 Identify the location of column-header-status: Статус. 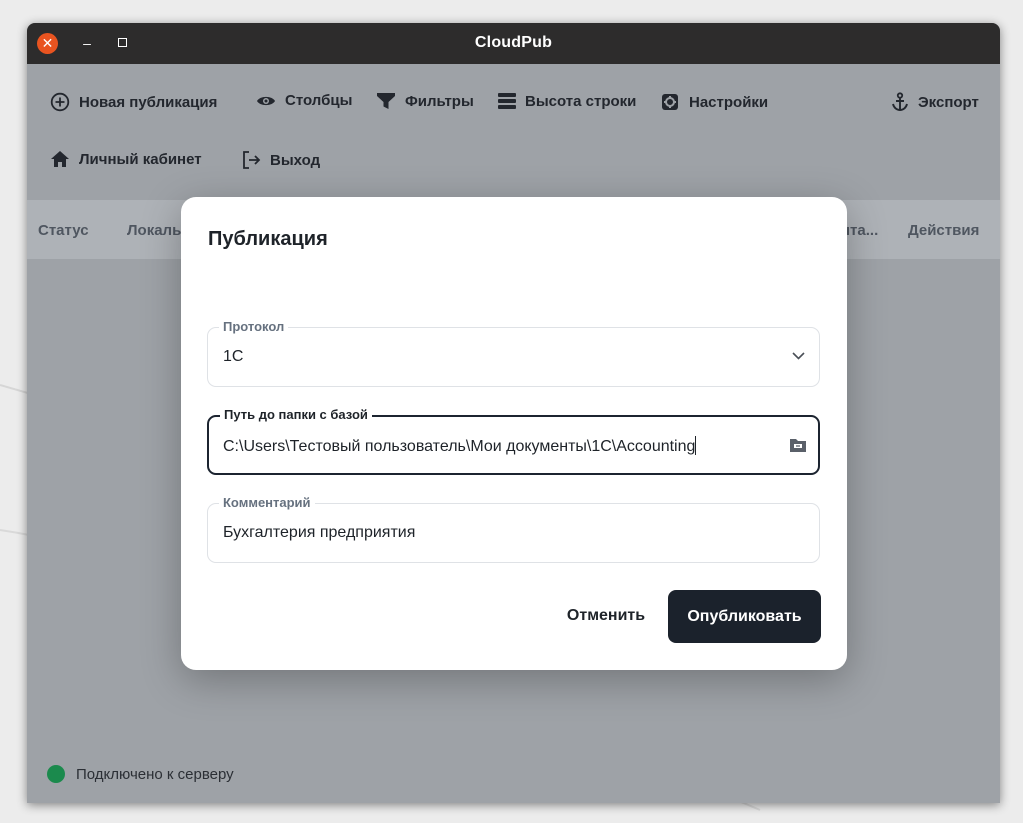
(63, 230).